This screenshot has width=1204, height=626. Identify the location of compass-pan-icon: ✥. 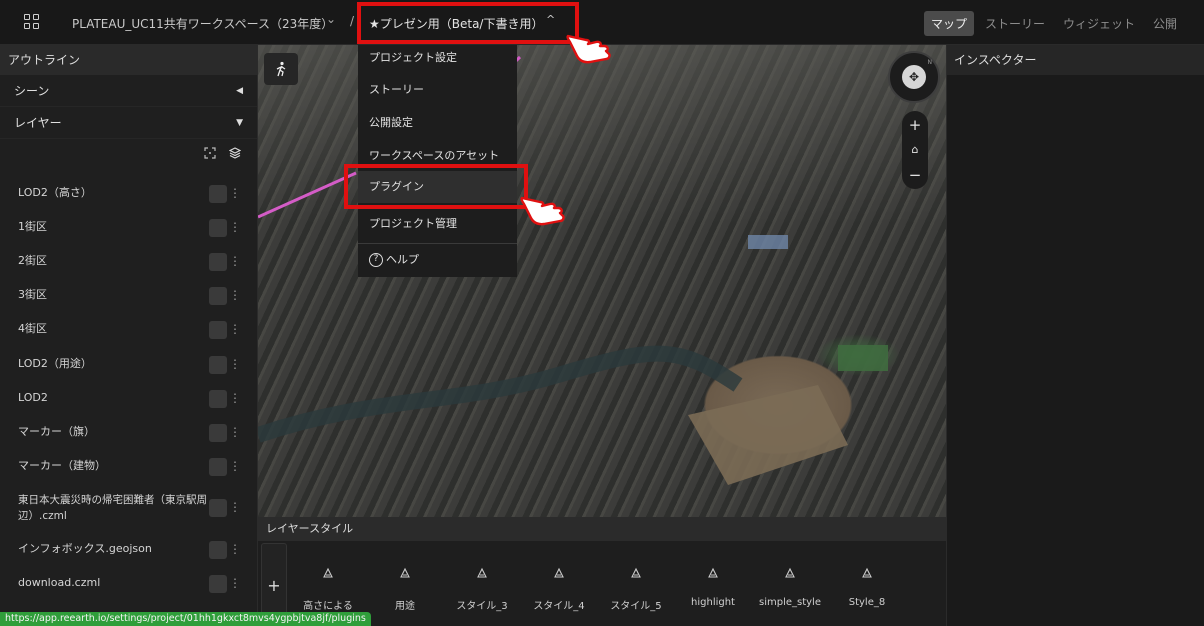
(914, 77).